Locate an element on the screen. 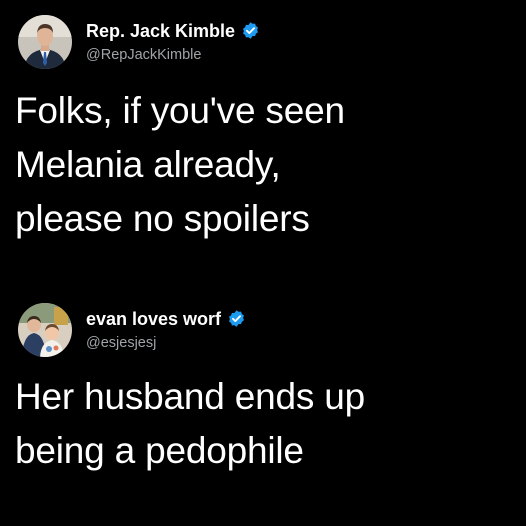 This screenshot has width=526, height=526. author-info: Rep. Jack Kimble @RepJackKimble is located at coordinates (173, 42).